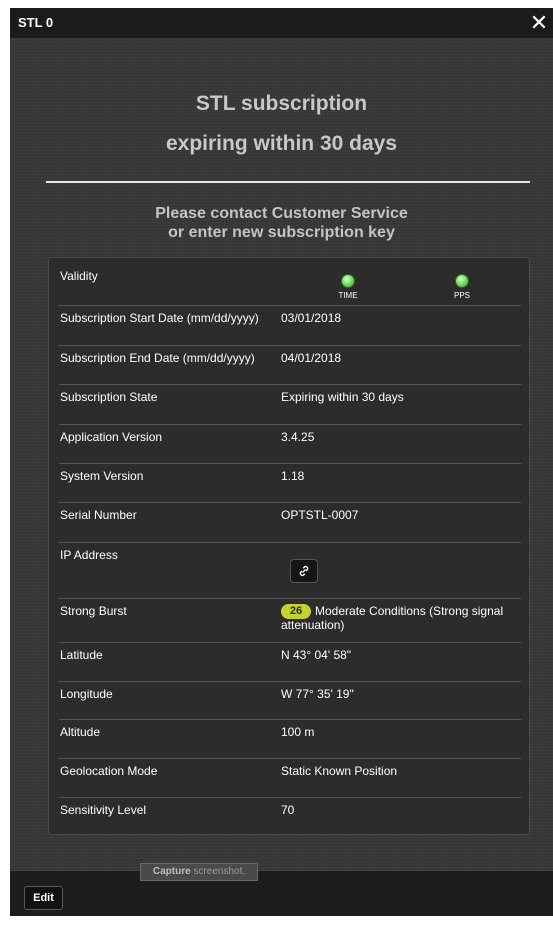 The width and height of the screenshot is (553, 927). Describe the element at coordinates (79, 276) in the screenshot. I see `validity-label: Validity` at that location.